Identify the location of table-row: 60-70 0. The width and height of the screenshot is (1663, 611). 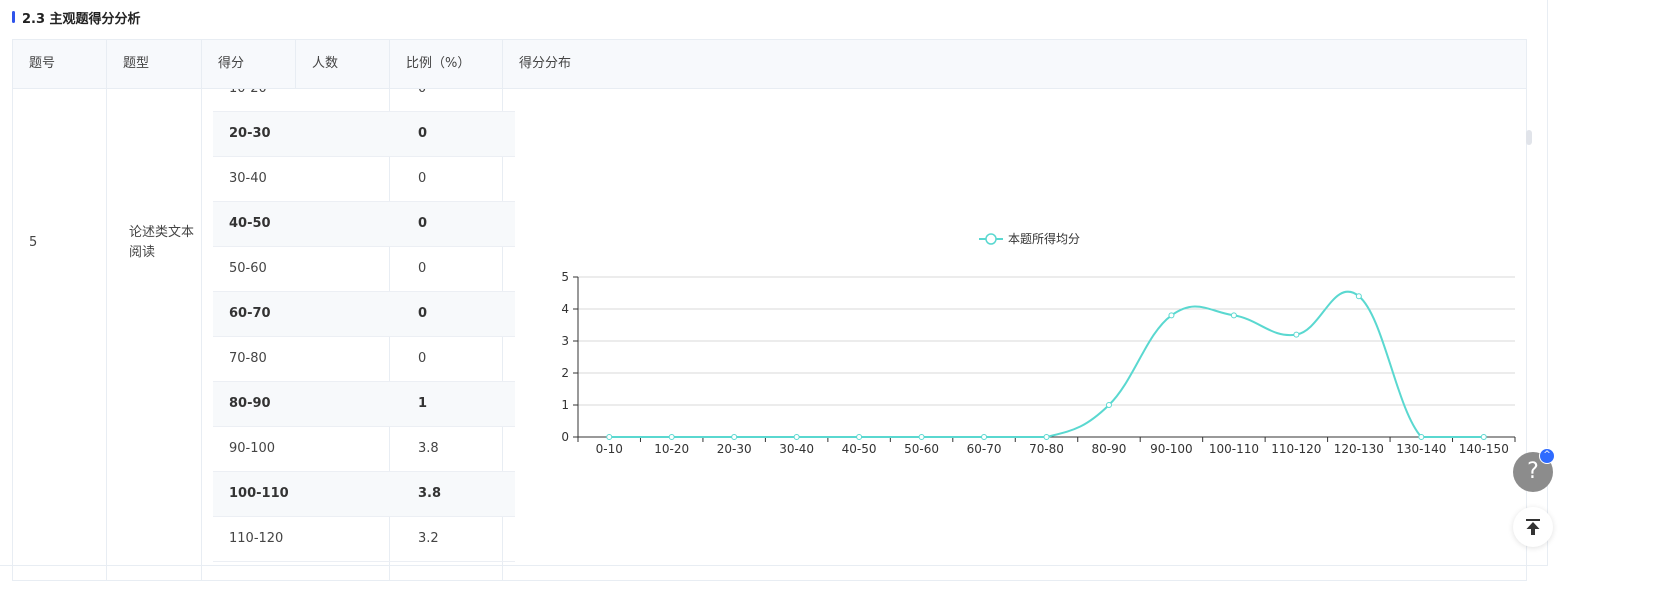
(364, 314).